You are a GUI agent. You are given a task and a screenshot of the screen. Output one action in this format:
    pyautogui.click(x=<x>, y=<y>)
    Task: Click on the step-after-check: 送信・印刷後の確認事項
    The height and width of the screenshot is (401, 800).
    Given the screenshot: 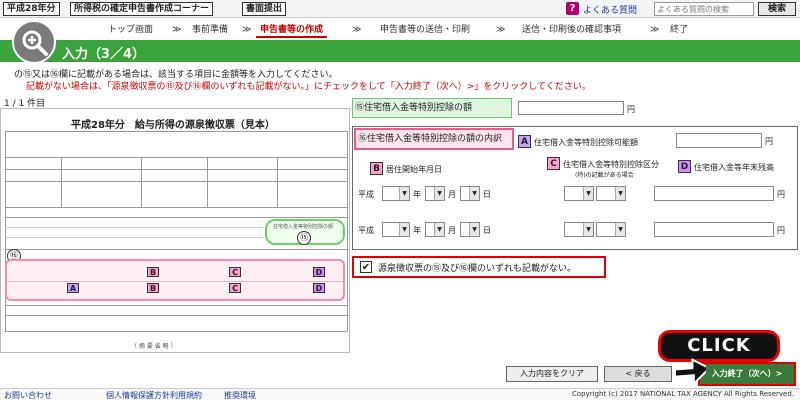 What is the action you would take?
    pyautogui.click(x=572, y=30)
    